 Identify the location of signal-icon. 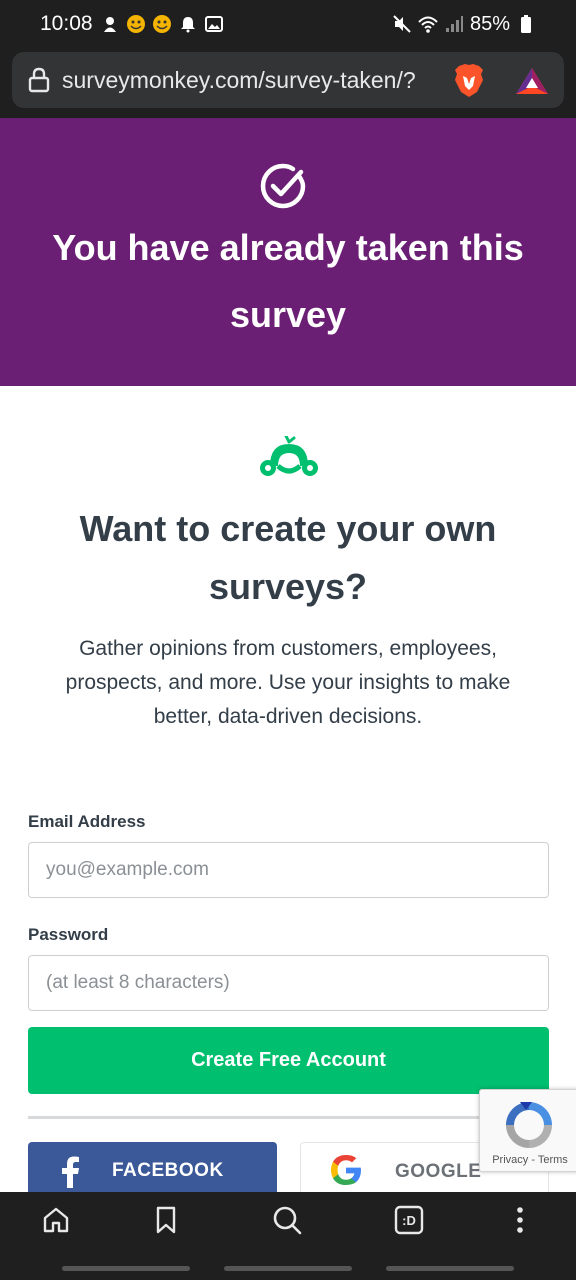
(454, 24).